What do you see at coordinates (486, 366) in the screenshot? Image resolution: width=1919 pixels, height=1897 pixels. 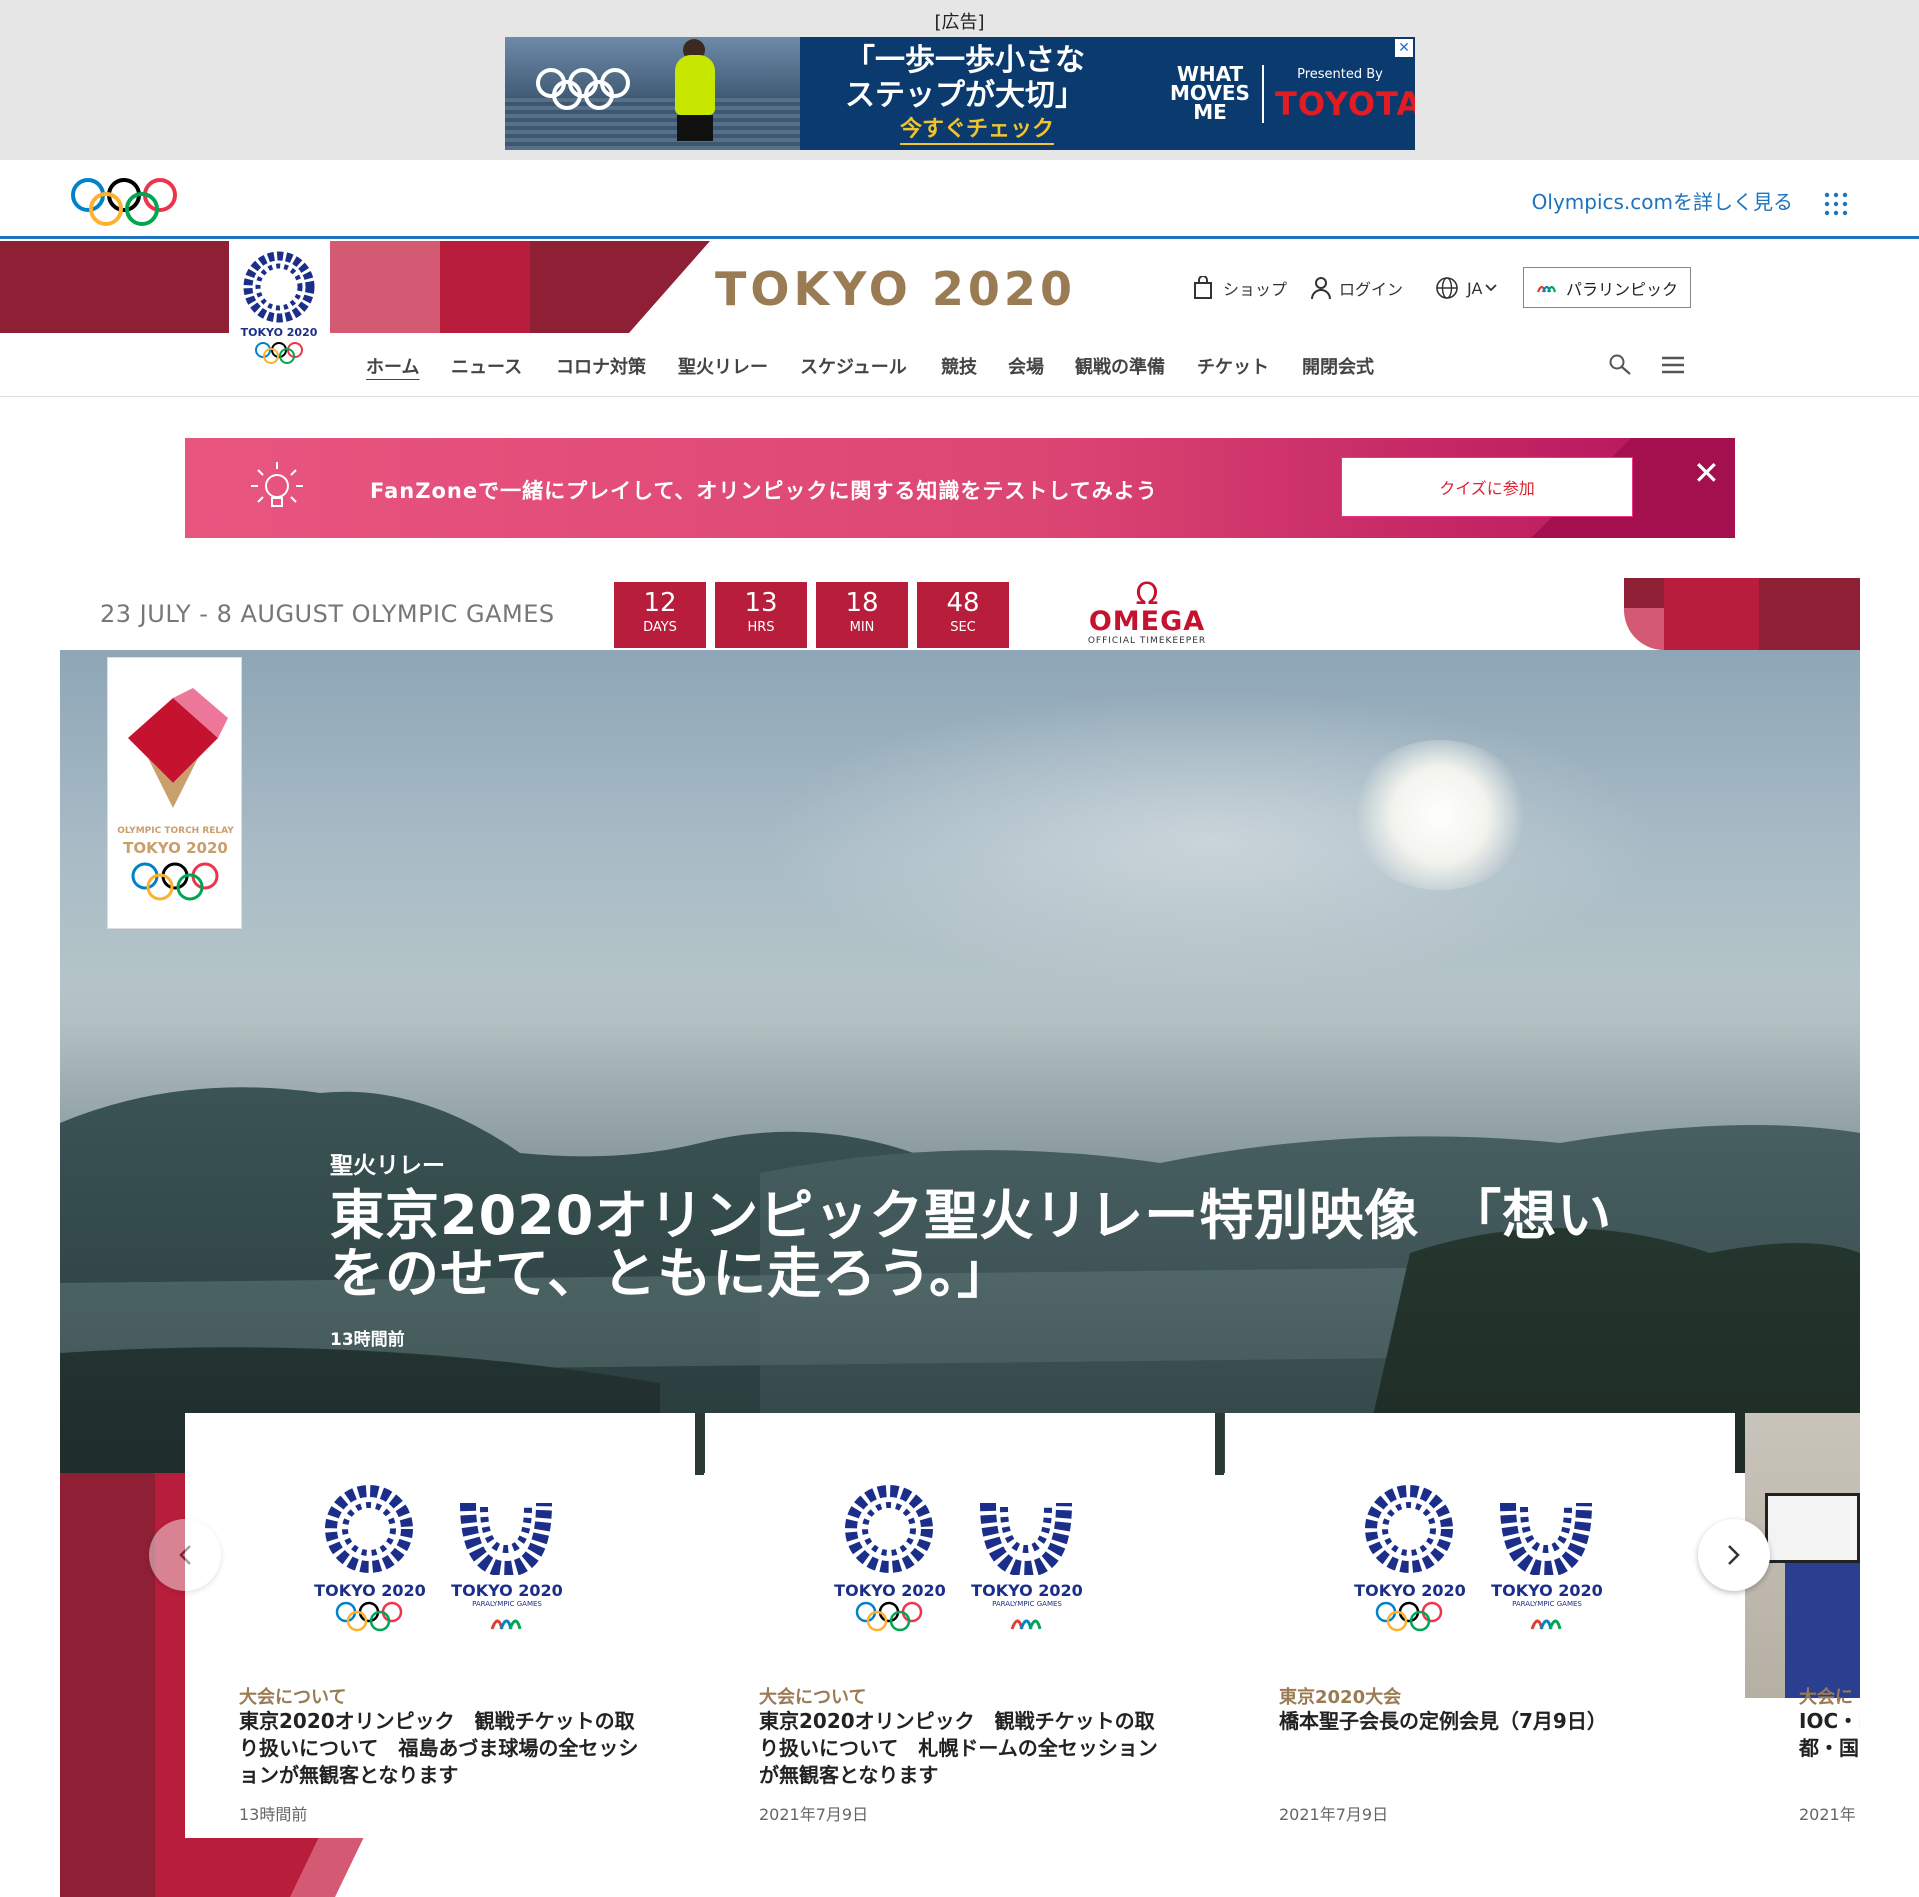 I see `nav-item-news: ニュース` at bounding box center [486, 366].